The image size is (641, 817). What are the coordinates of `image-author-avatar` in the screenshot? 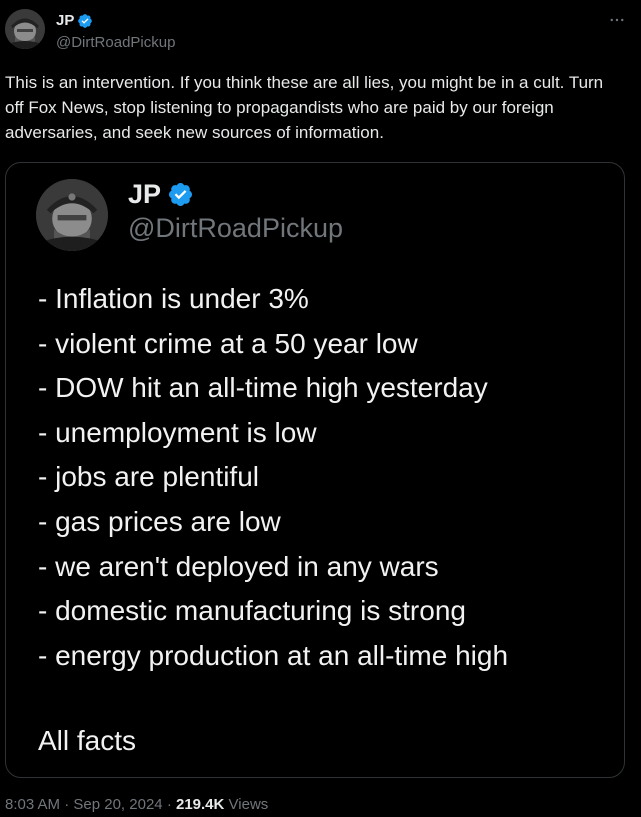 It's located at (72, 215).